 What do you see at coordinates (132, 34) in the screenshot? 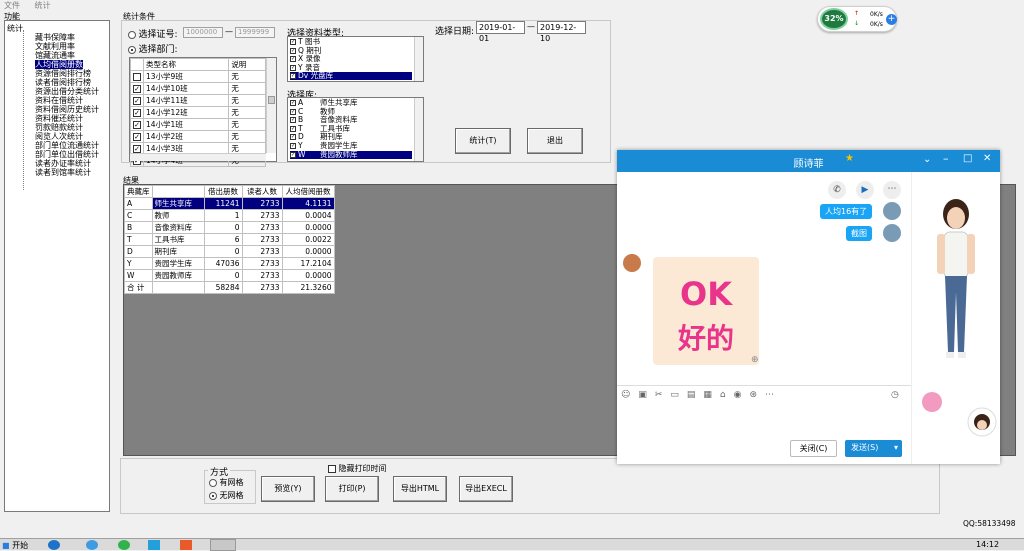
I see `radio-circle` at bounding box center [132, 34].